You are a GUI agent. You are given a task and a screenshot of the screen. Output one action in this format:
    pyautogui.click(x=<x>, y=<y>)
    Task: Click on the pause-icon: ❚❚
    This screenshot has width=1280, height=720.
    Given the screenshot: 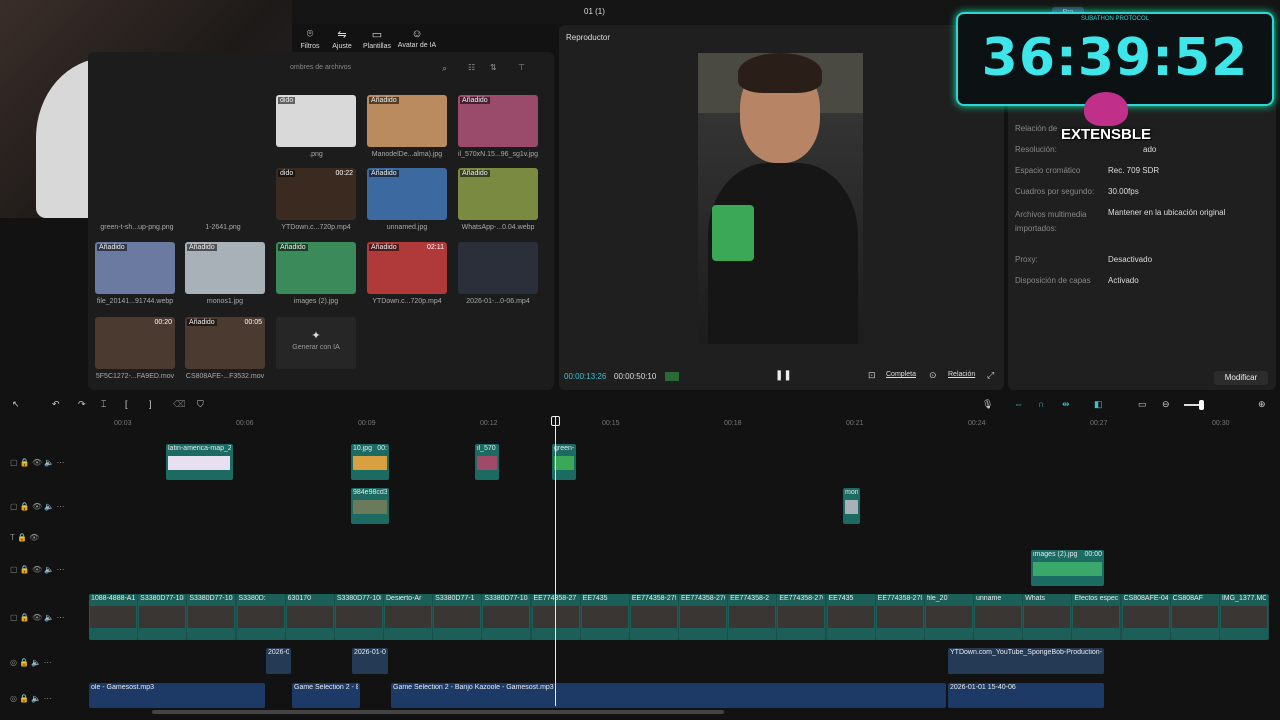 What is the action you would take?
    pyautogui.click(x=783, y=375)
    